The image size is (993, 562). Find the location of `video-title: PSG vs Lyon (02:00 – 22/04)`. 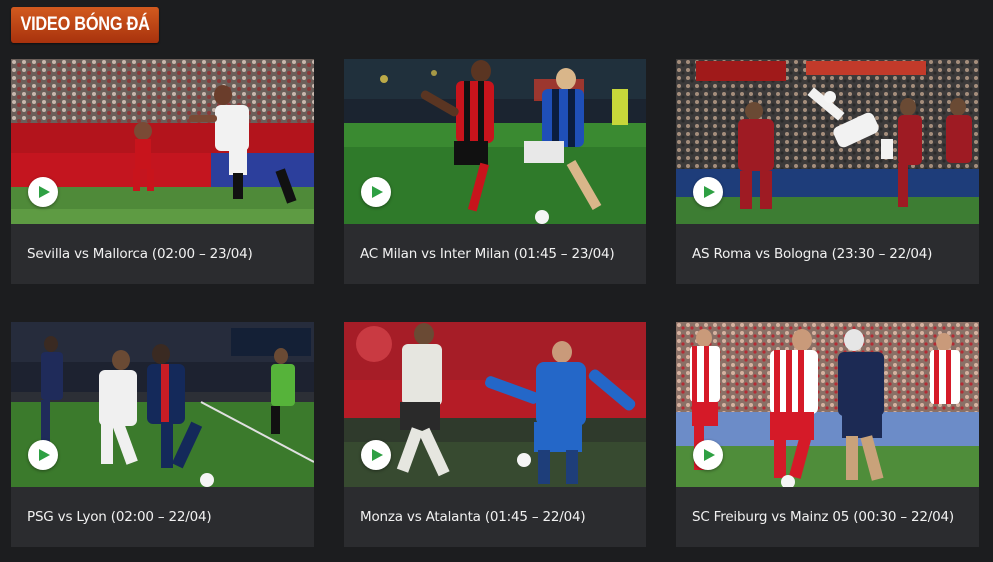

video-title: PSG vs Lyon (02:00 – 22/04) is located at coordinates (162, 517).